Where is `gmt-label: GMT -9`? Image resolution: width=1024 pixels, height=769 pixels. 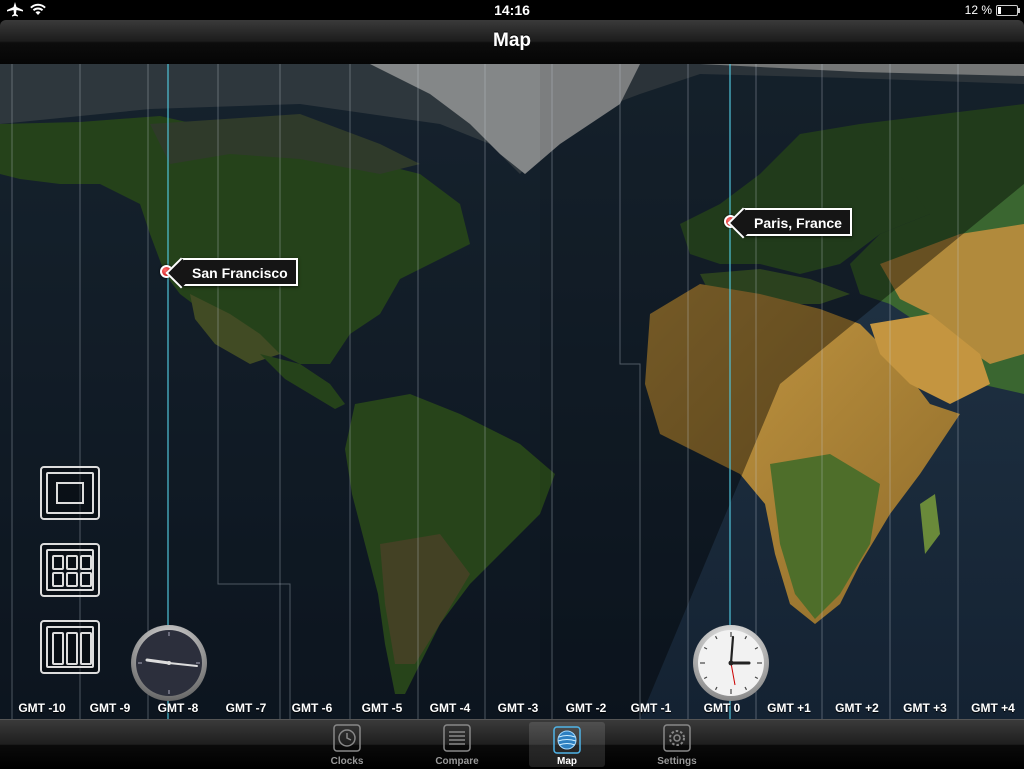
gmt-label: GMT -9 is located at coordinates (110, 708).